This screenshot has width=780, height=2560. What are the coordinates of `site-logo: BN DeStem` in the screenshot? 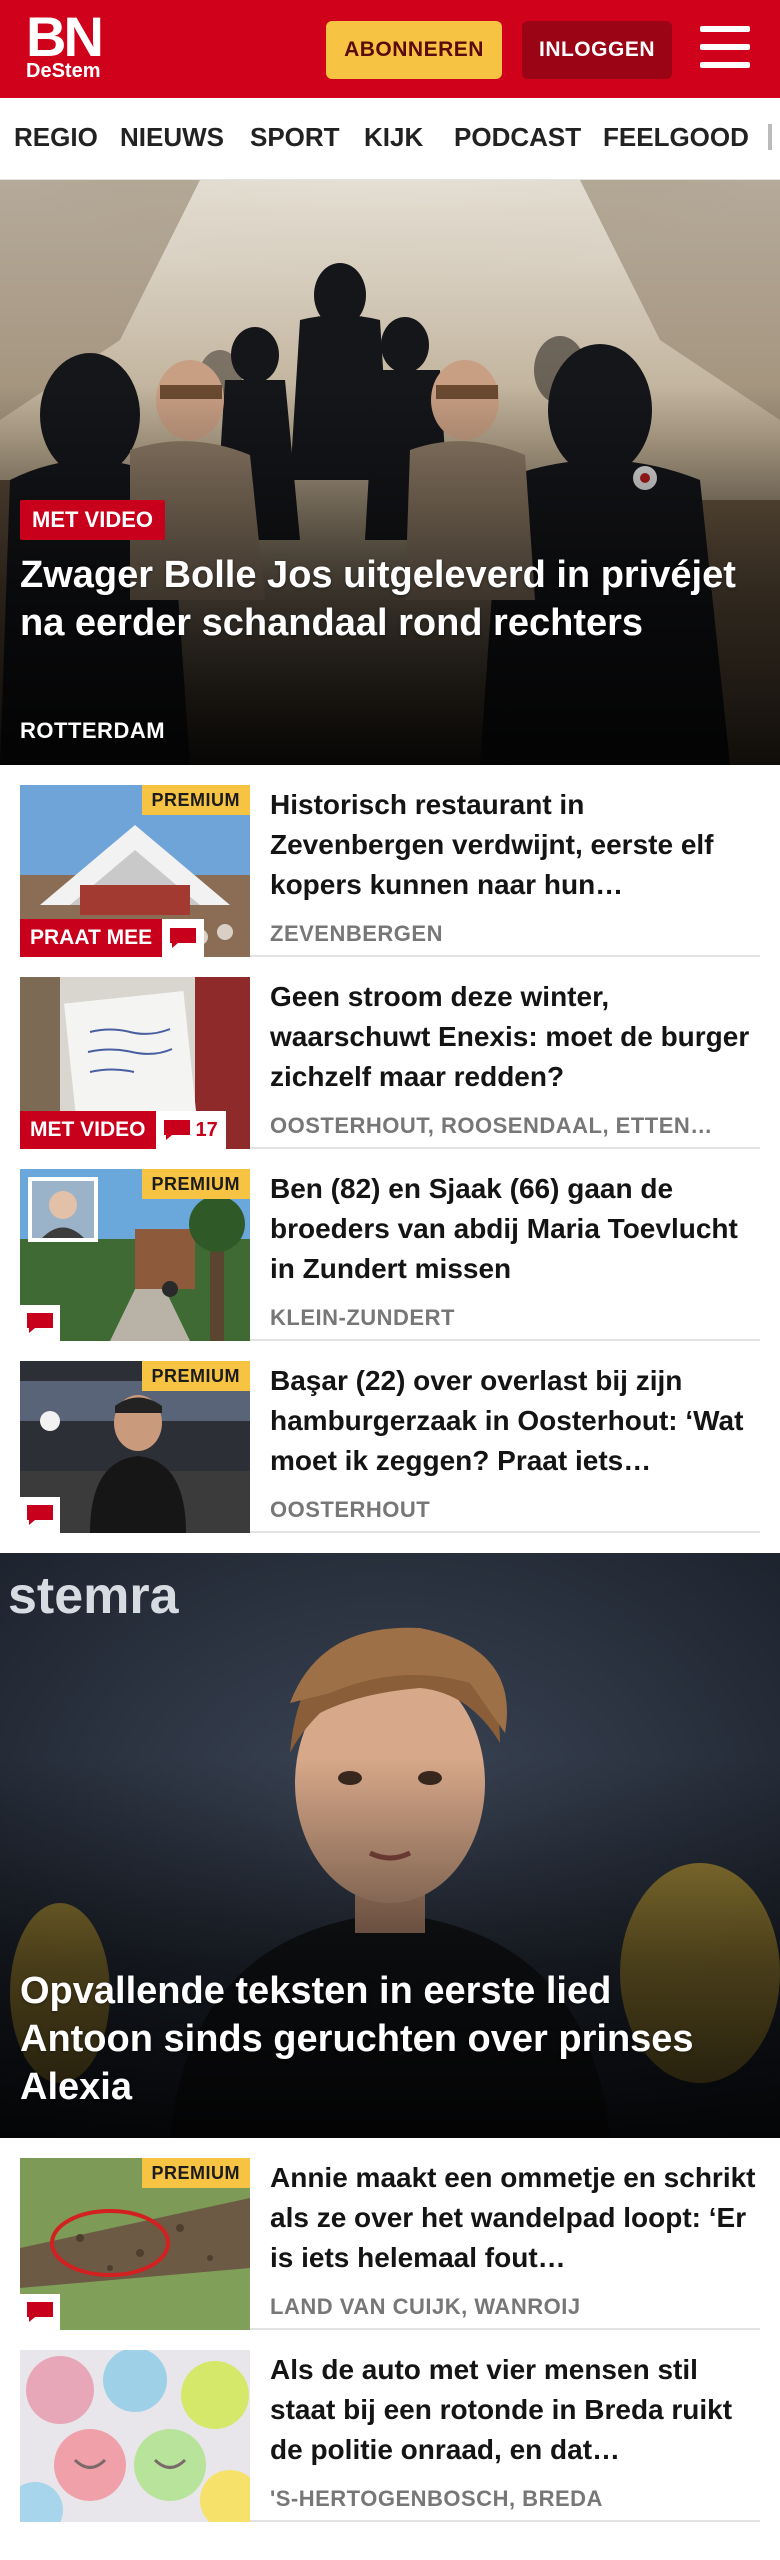 It's located at (65, 44).